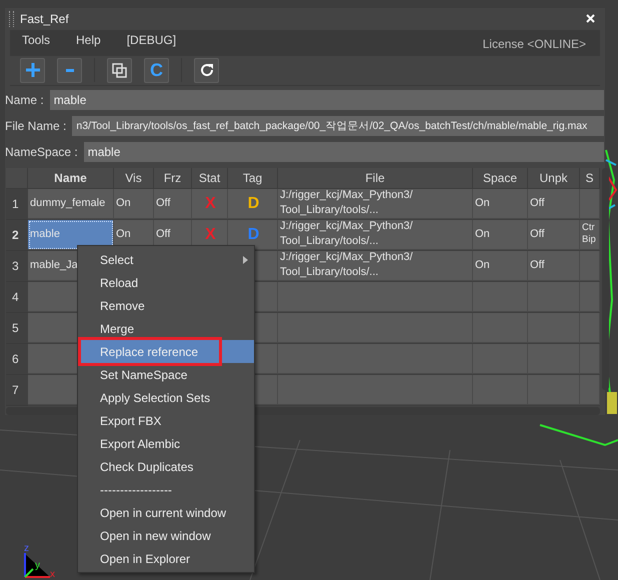 This screenshot has height=580, width=618. What do you see at coordinates (173, 178) in the screenshot?
I see `column-header: Frz` at bounding box center [173, 178].